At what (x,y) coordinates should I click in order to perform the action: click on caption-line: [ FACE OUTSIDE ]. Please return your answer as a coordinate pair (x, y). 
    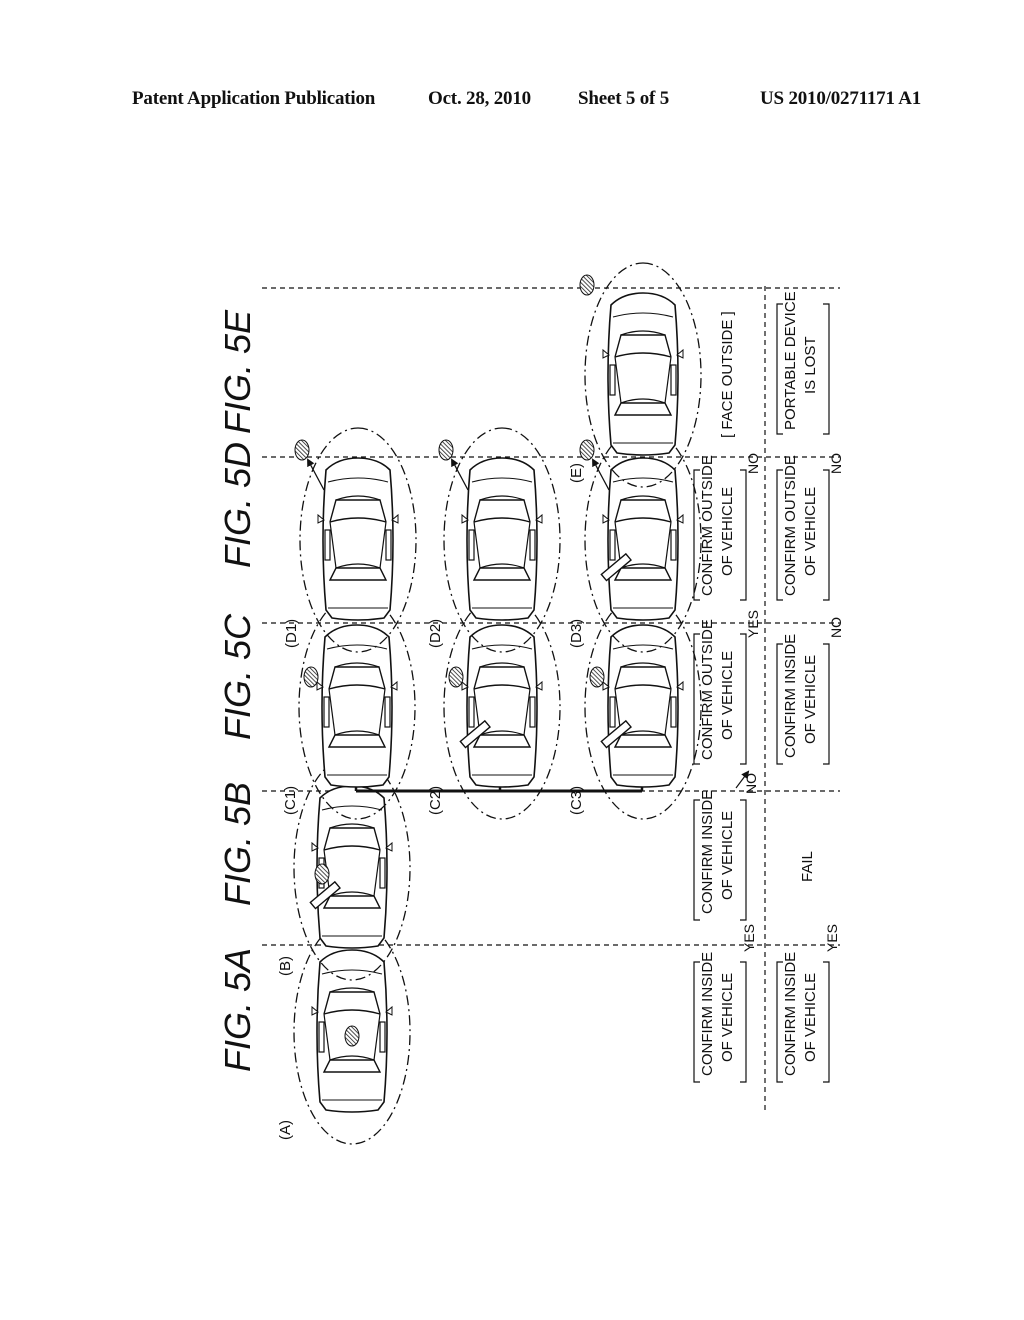
    Looking at the image, I should click on (727, 374).